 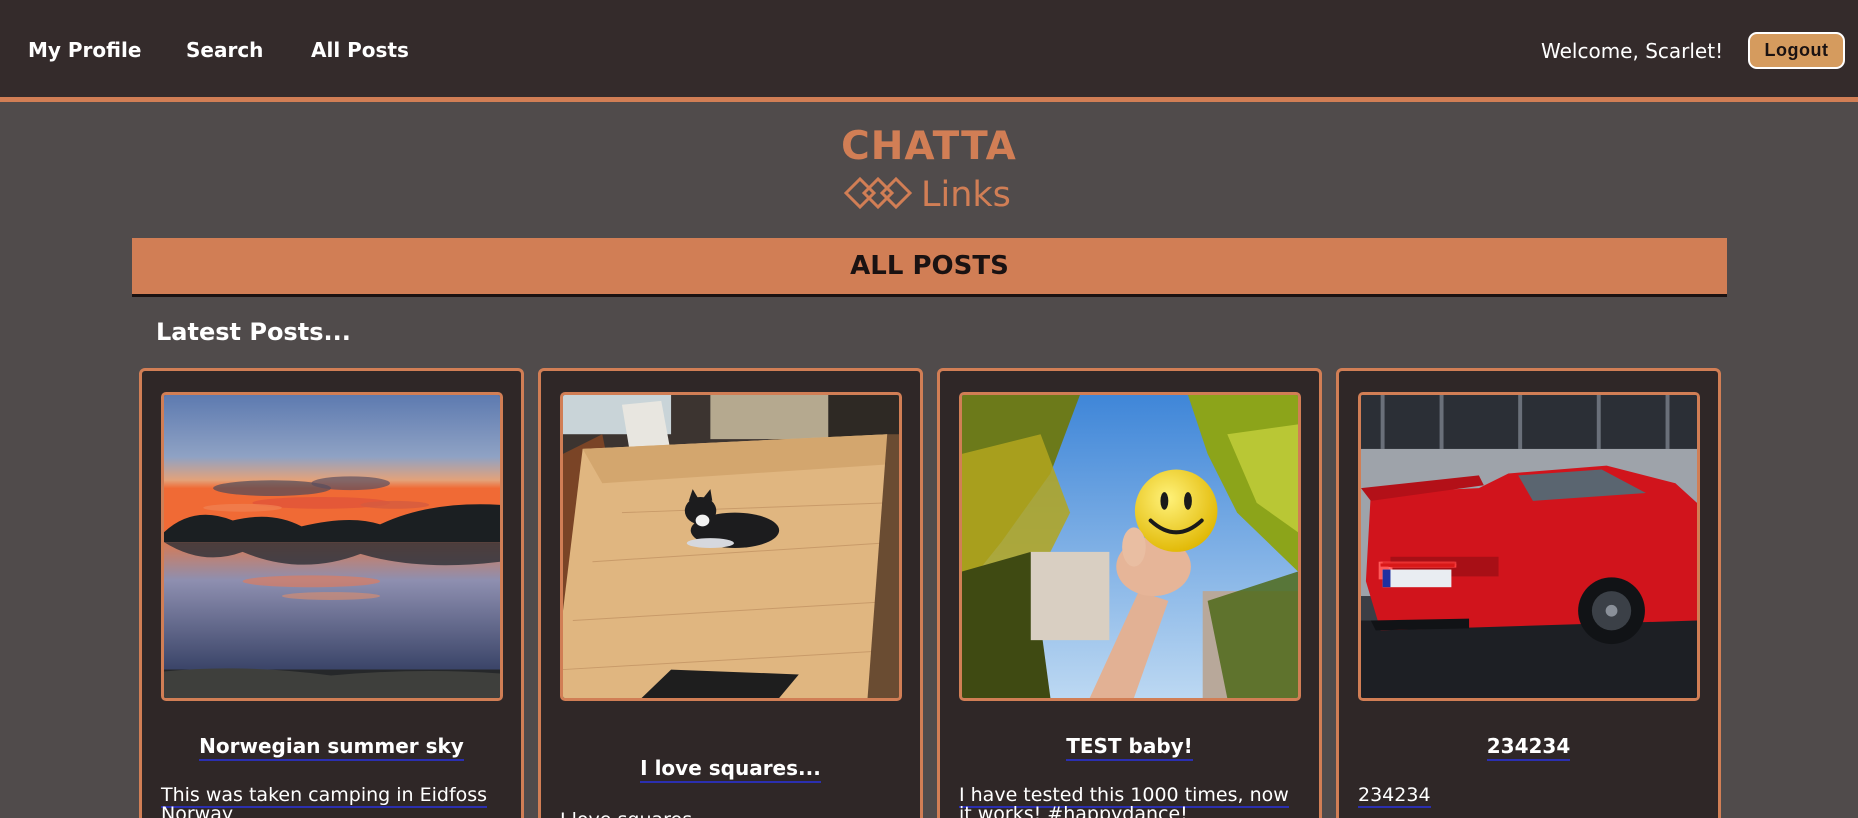 What do you see at coordinates (360, 50) in the screenshot?
I see `nav-all-posts: All Posts` at bounding box center [360, 50].